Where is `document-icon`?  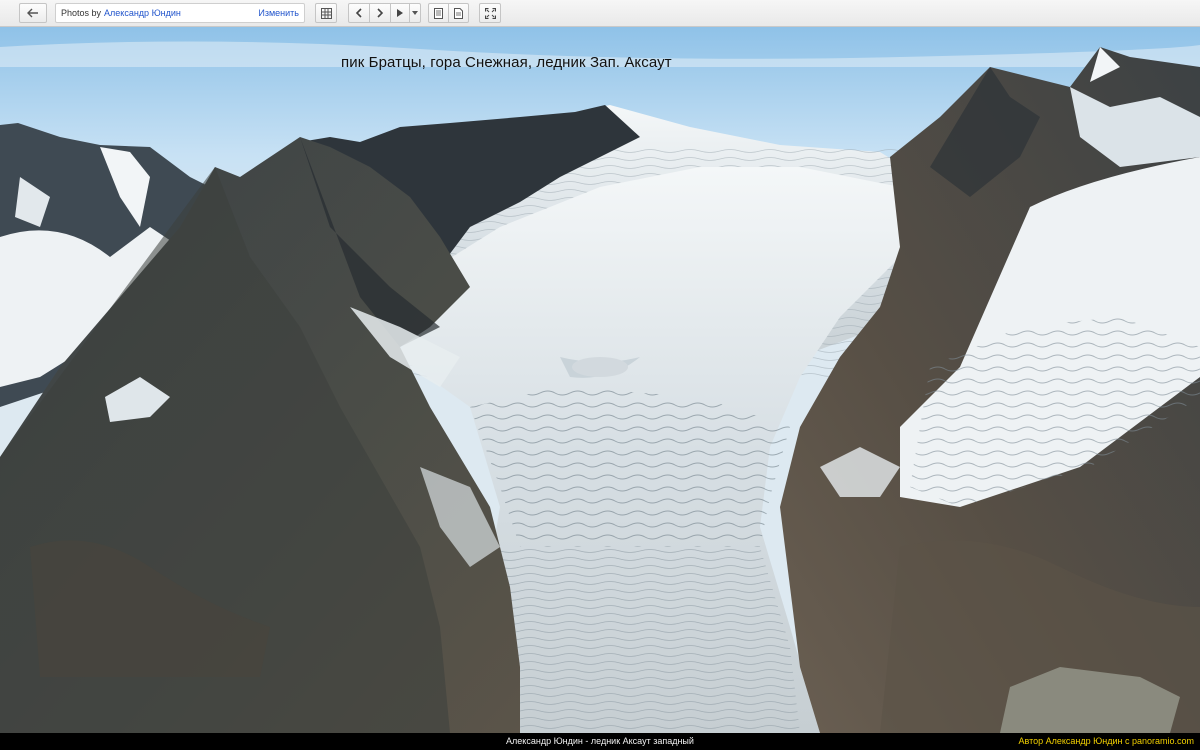 document-icon is located at coordinates (458, 13).